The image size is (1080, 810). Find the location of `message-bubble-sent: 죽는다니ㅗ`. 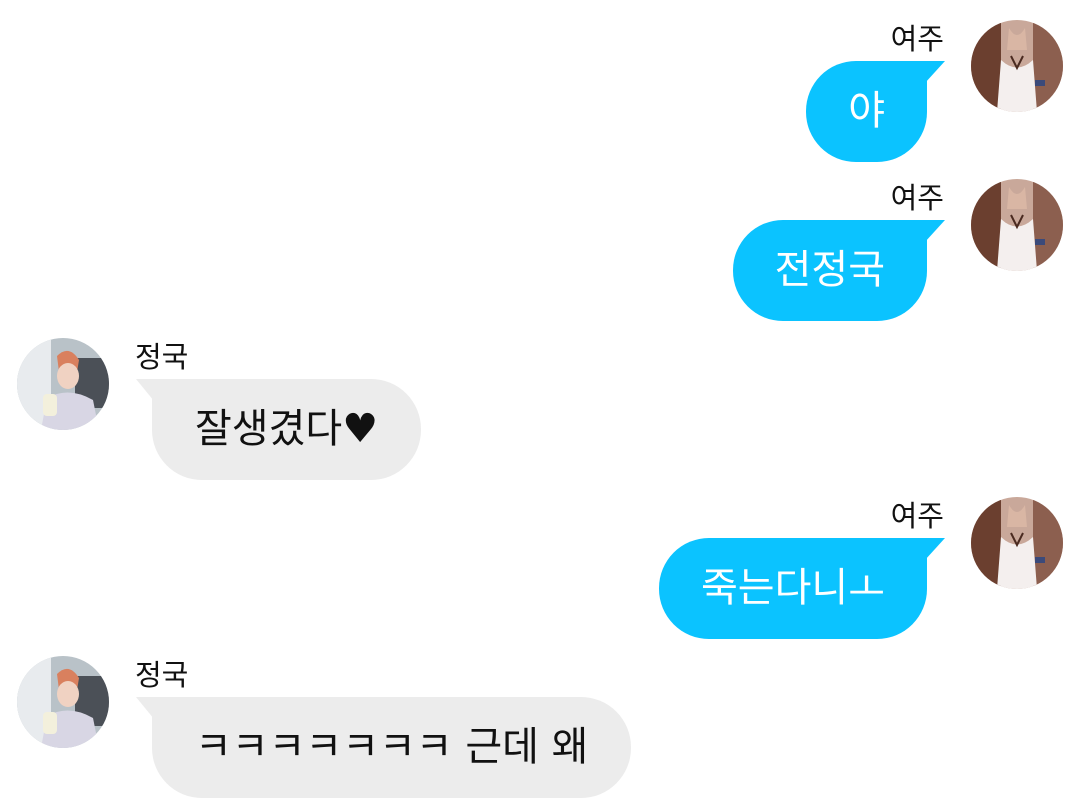

message-bubble-sent: 죽는다니ㅗ is located at coordinates (802, 588).